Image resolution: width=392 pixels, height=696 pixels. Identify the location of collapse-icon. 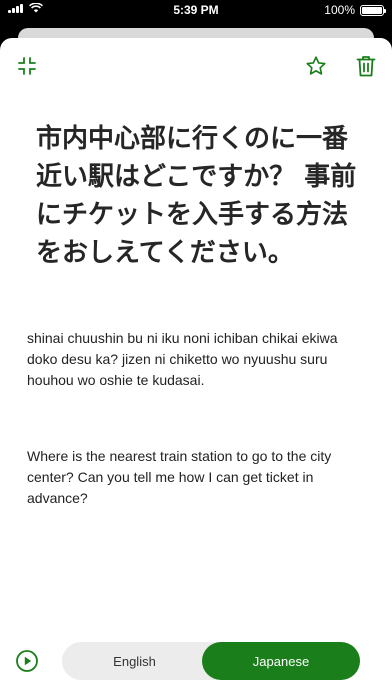
(27, 66).